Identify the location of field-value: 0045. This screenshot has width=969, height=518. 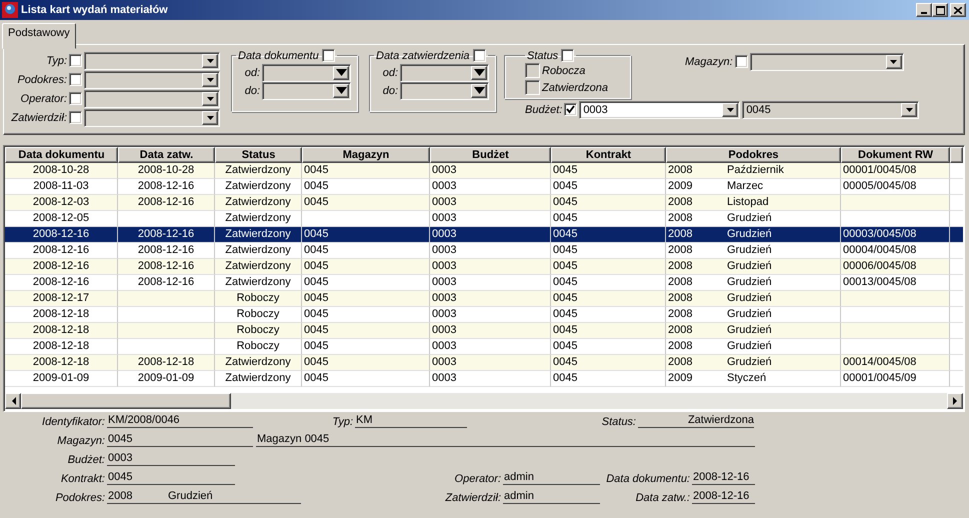
(171, 477).